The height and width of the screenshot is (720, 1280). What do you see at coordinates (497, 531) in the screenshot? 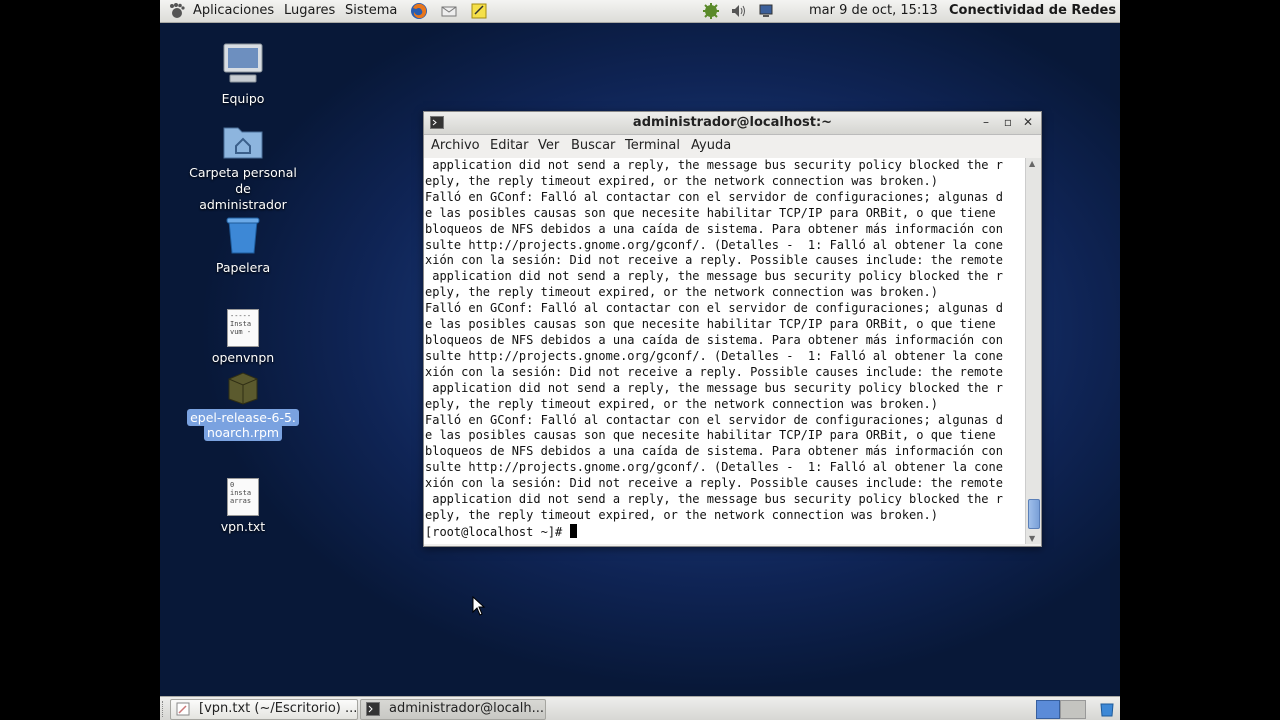
I see `prompt-text: [root@localhost ~]#` at bounding box center [497, 531].